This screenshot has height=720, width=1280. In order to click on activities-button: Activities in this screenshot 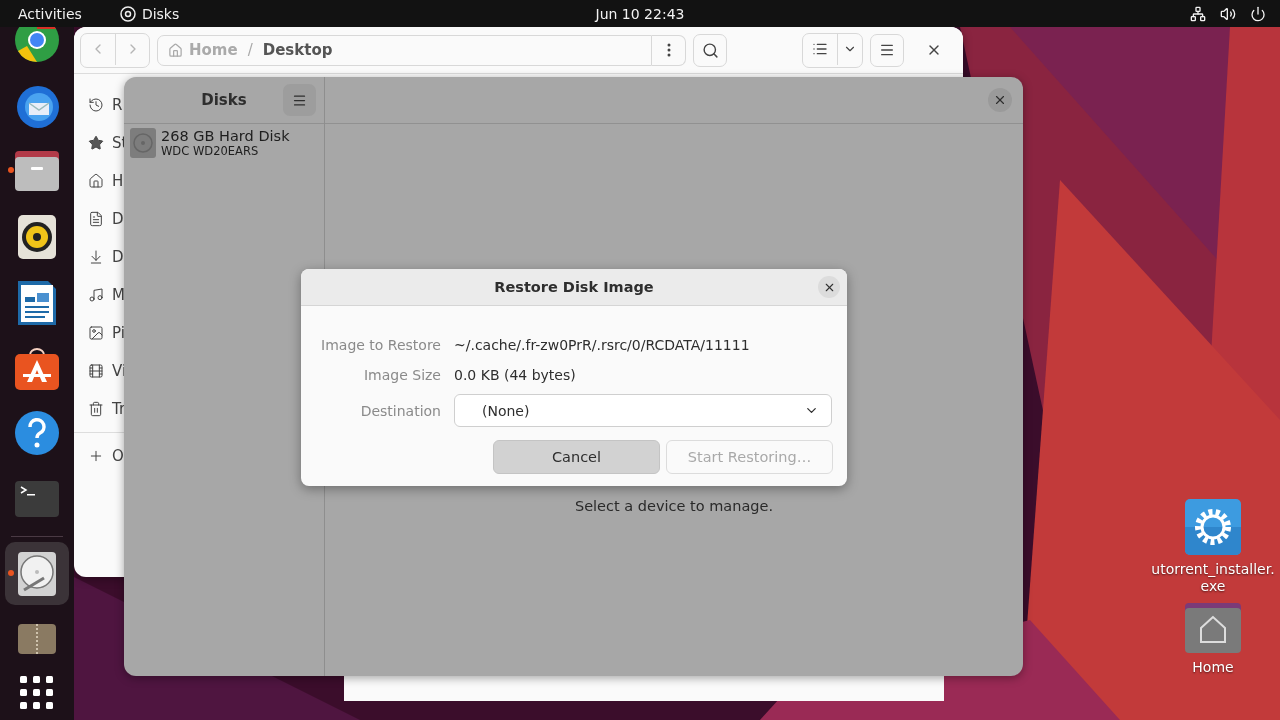, I will do `click(50, 13)`.